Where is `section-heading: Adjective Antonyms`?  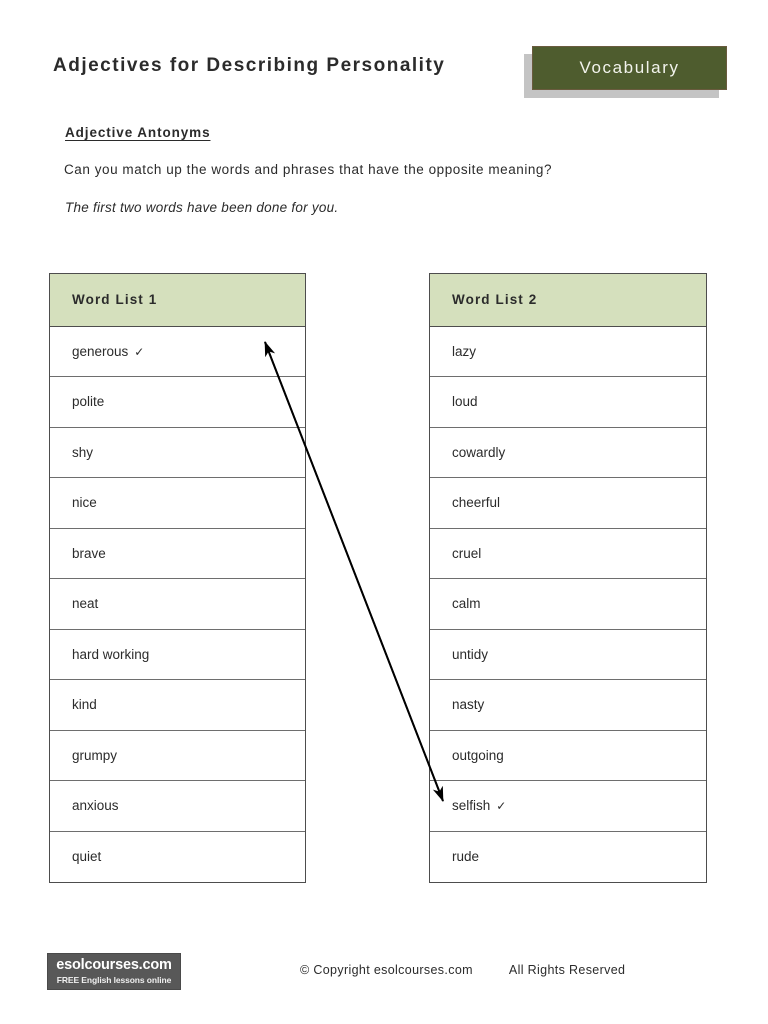 section-heading: Adjective Antonyms is located at coordinates (138, 132).